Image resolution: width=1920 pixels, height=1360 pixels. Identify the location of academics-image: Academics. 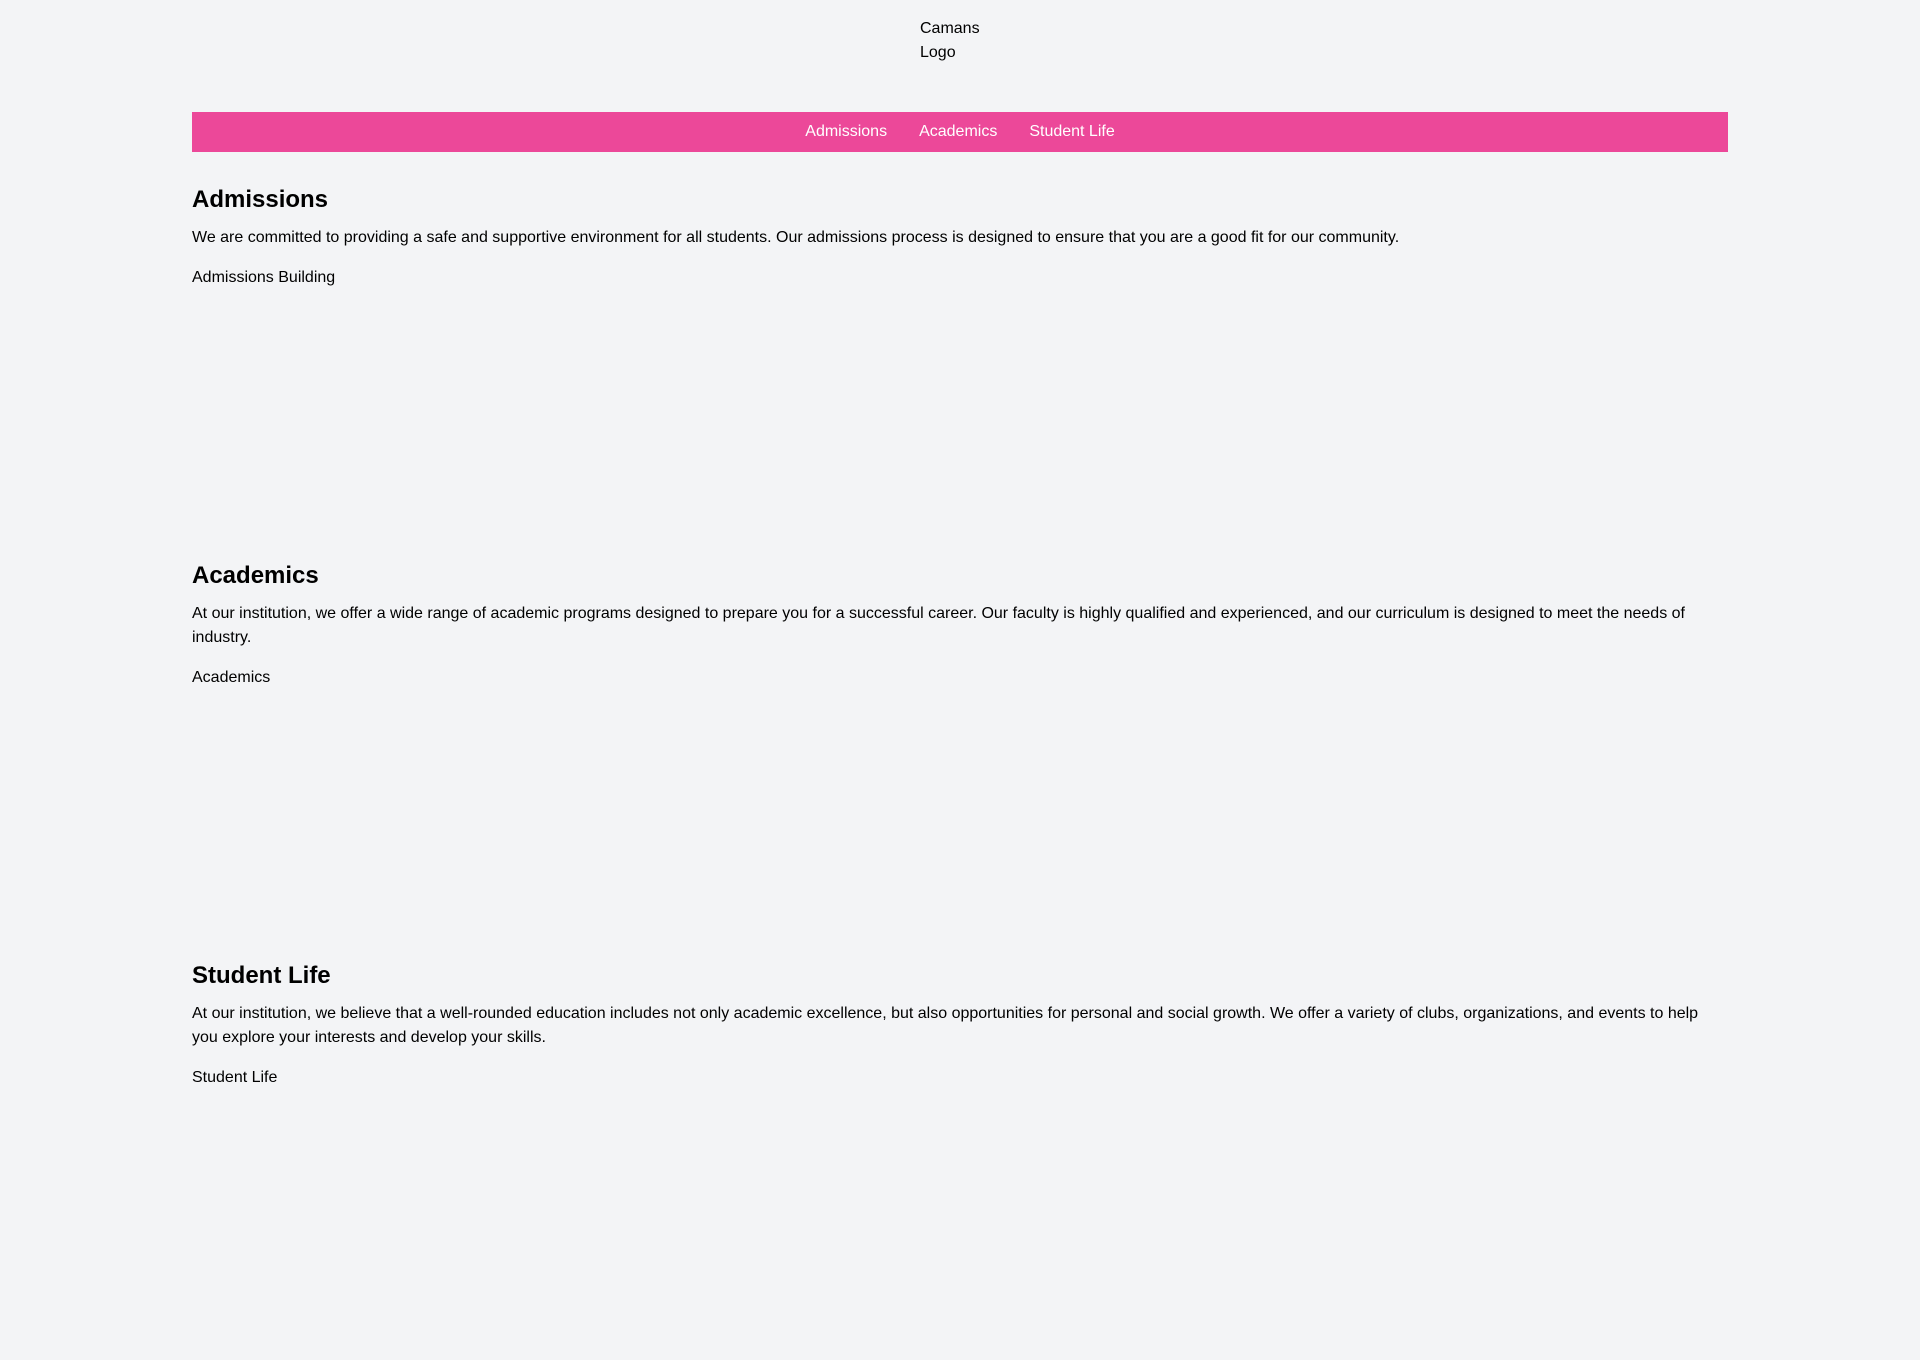
(231, 677).